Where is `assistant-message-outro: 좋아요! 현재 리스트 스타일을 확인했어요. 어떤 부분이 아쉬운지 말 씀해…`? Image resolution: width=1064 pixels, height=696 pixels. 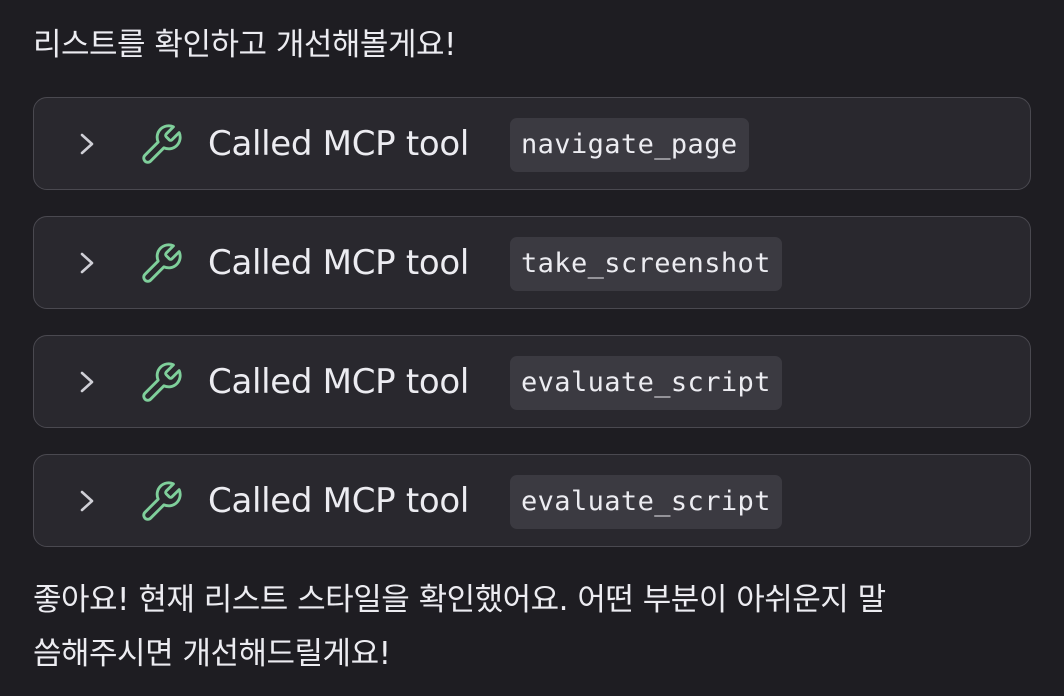
assistant-message-outro: 좋아요! 현재 리스트 스타일을 확인했어요. 어떤 부분이 아쉬운지 말 씀해… is located at coordinates (533, 627).